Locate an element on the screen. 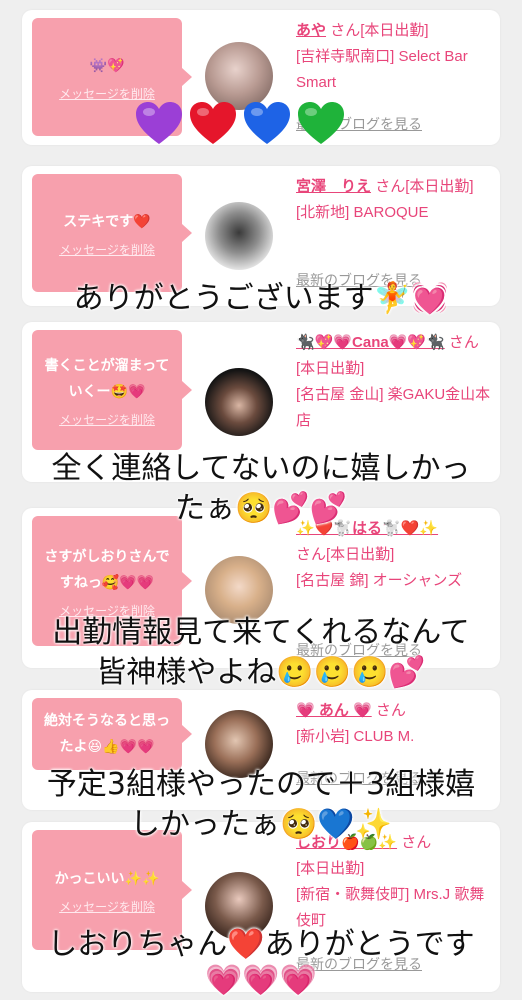  overlay-caption: 予定3組様やったので＋3組様嬉 is located at coordinates (261, 784).